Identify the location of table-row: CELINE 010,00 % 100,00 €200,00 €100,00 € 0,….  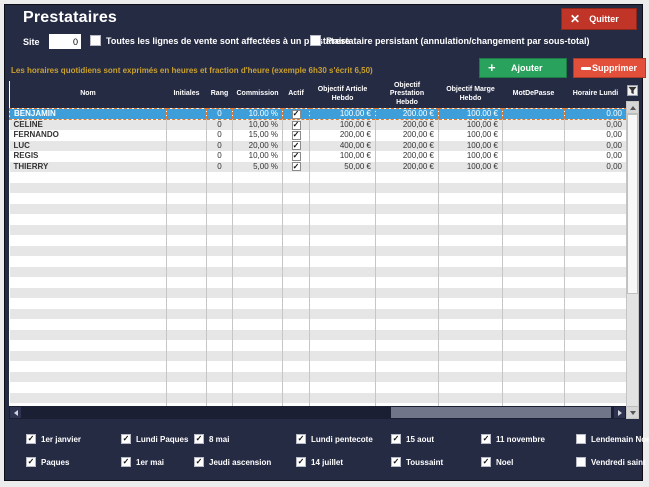
(318, 125).